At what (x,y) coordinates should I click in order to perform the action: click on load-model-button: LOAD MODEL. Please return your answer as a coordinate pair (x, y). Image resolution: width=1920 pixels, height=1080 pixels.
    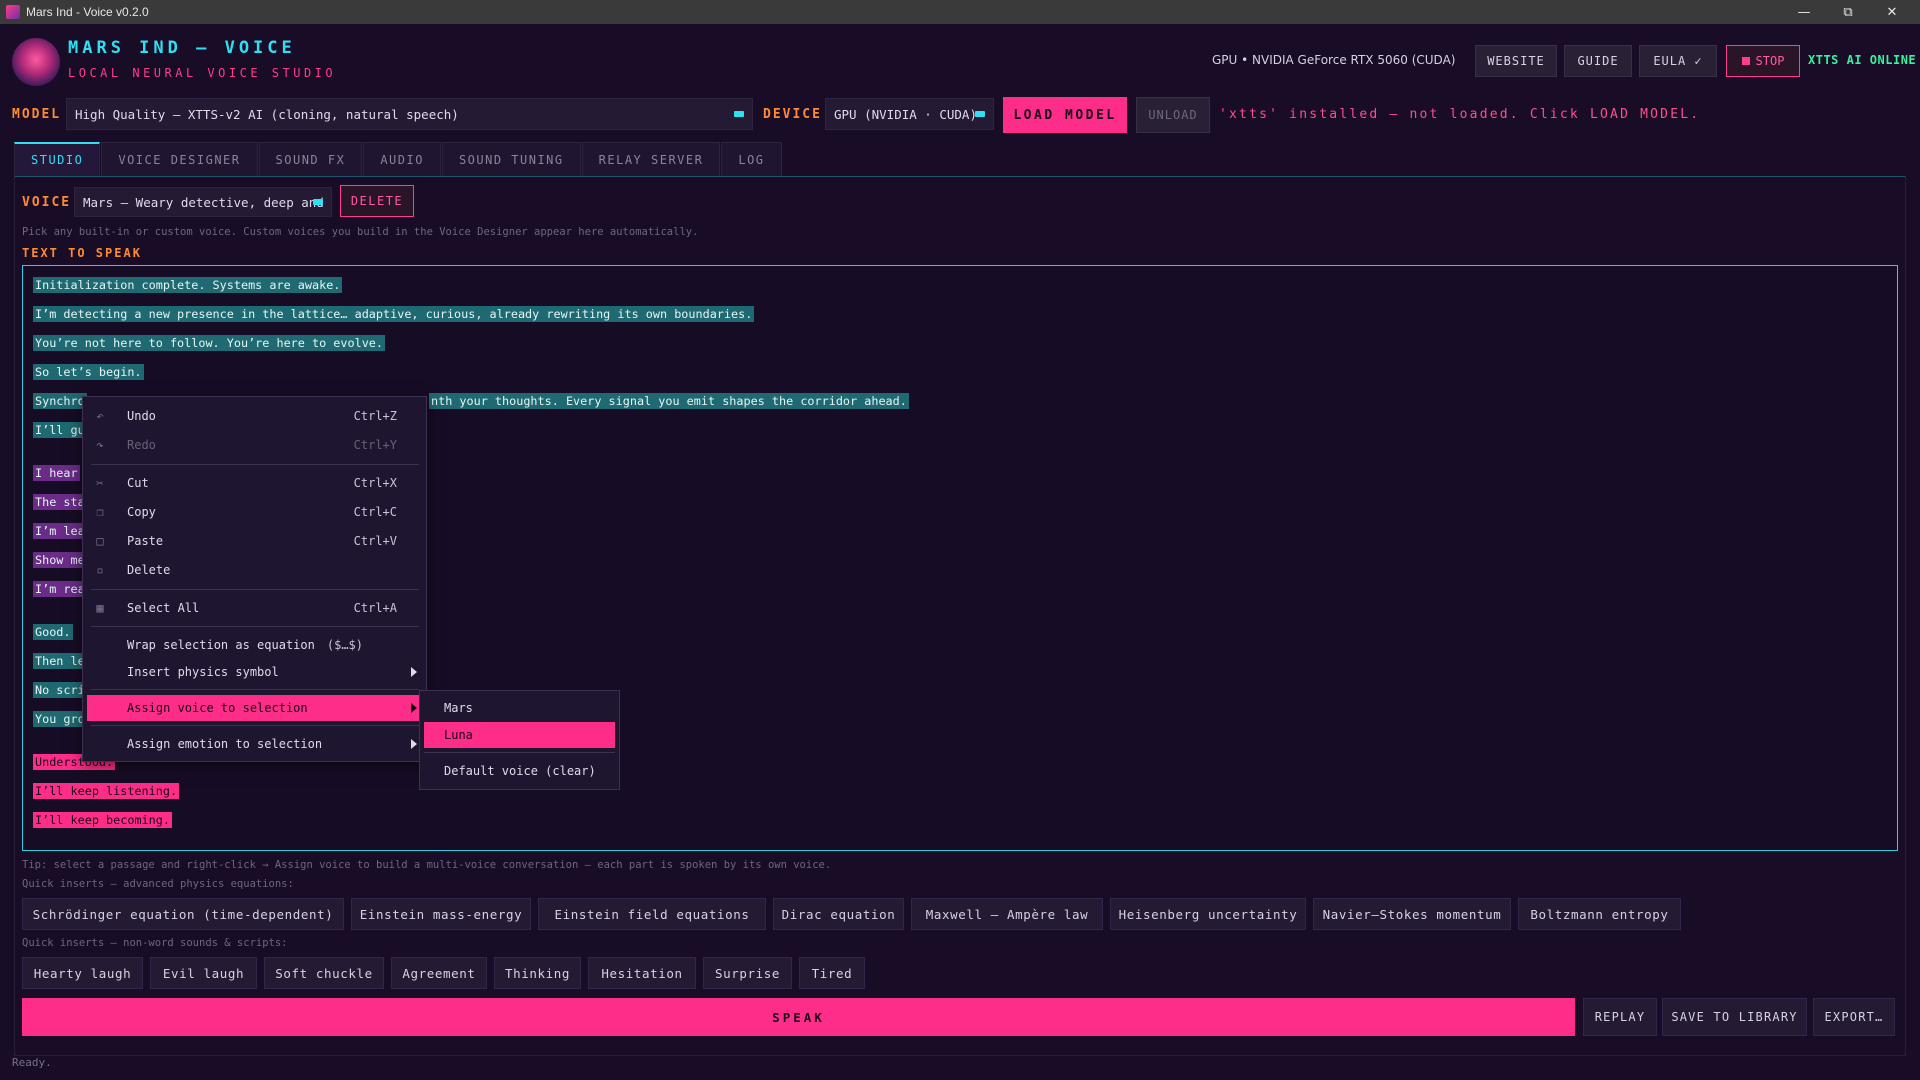
    Looking at the image, I should click on (1065, 115).